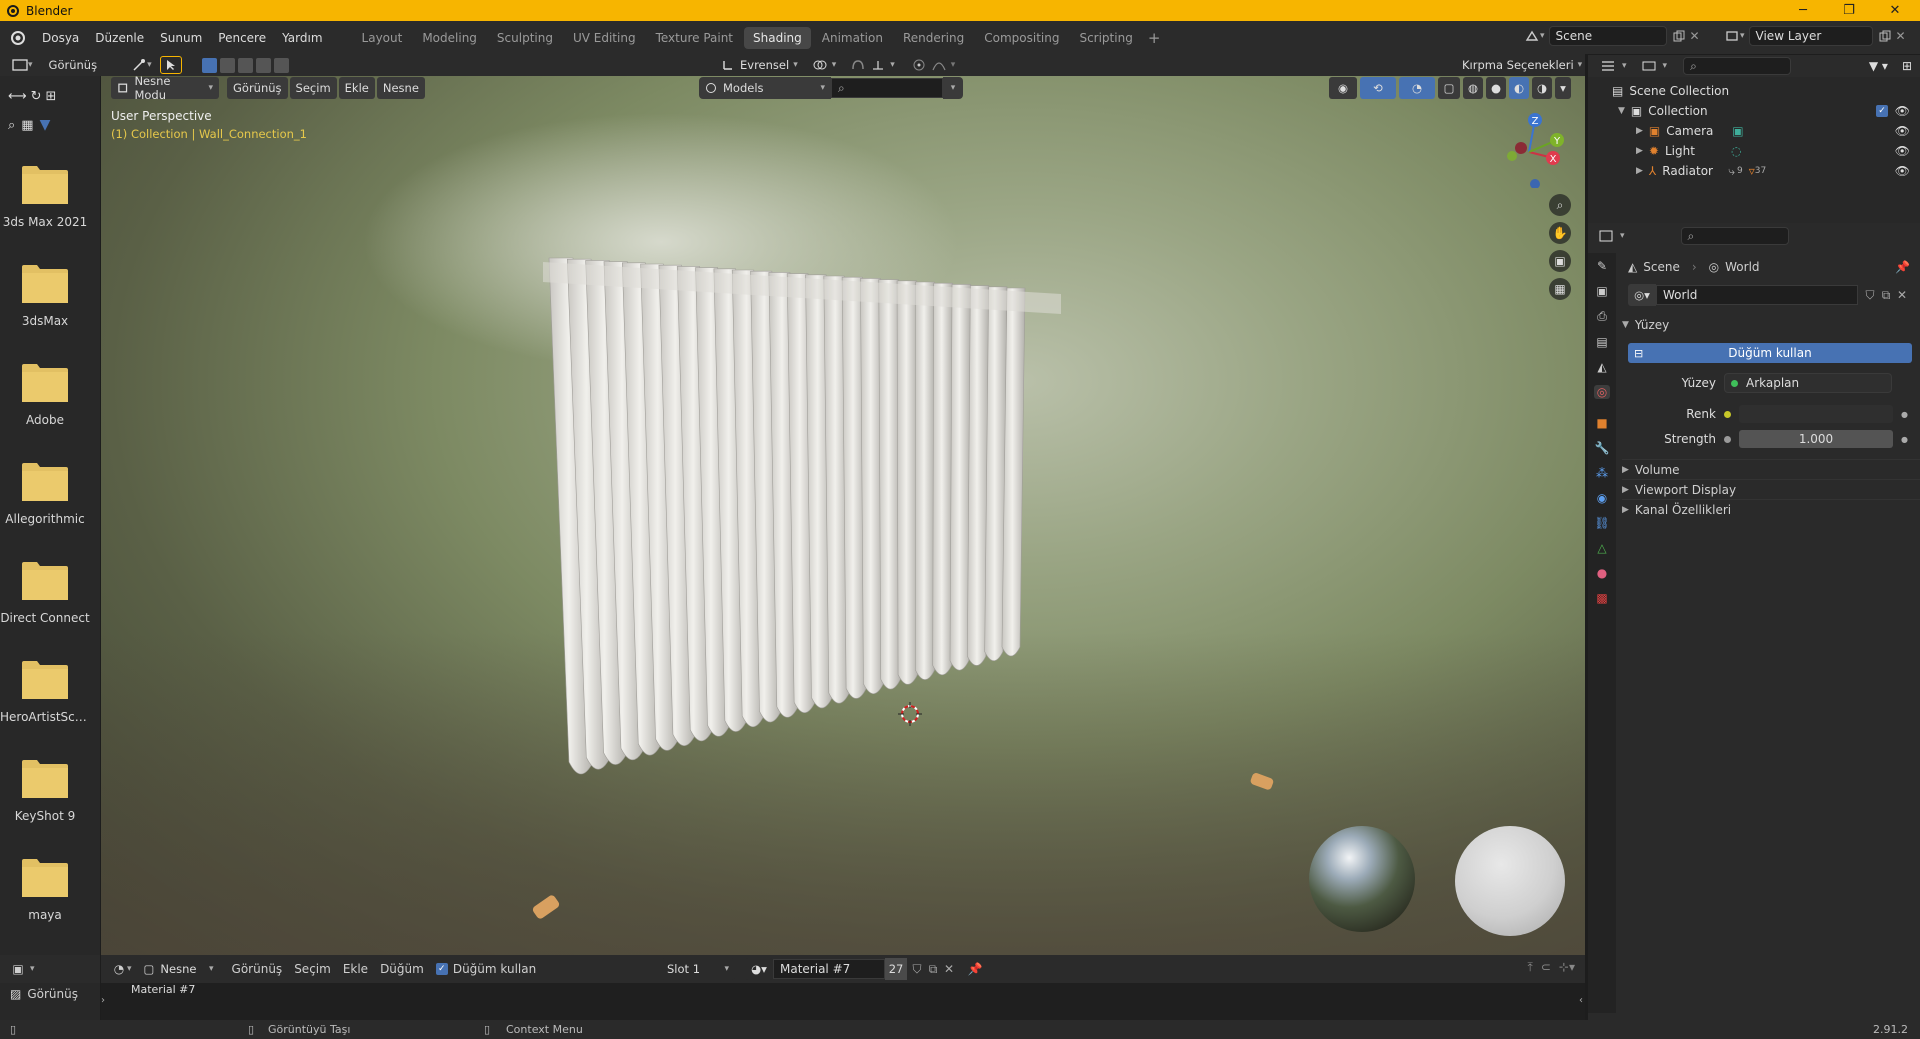 The height and width of the screenshot is (1039, 1920). Describe the element at coordinates (1105, 38) in the screenshot. I see `tab-scripting: Scripting` at that location.